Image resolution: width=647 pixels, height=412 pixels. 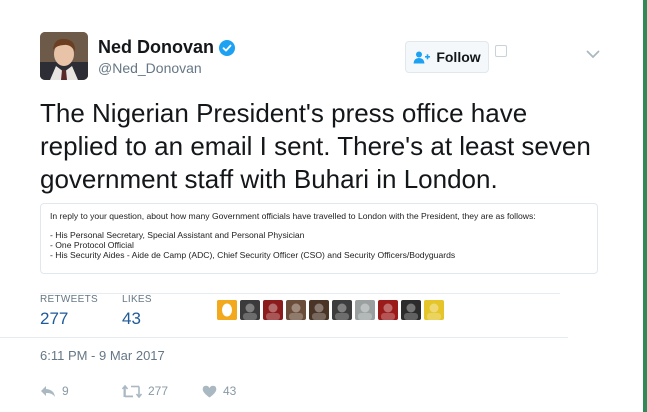 What do you see at coordinates (137, 299) in the screenshot?
I see `likes-label: LIKES` at bounding box center [137, 299].